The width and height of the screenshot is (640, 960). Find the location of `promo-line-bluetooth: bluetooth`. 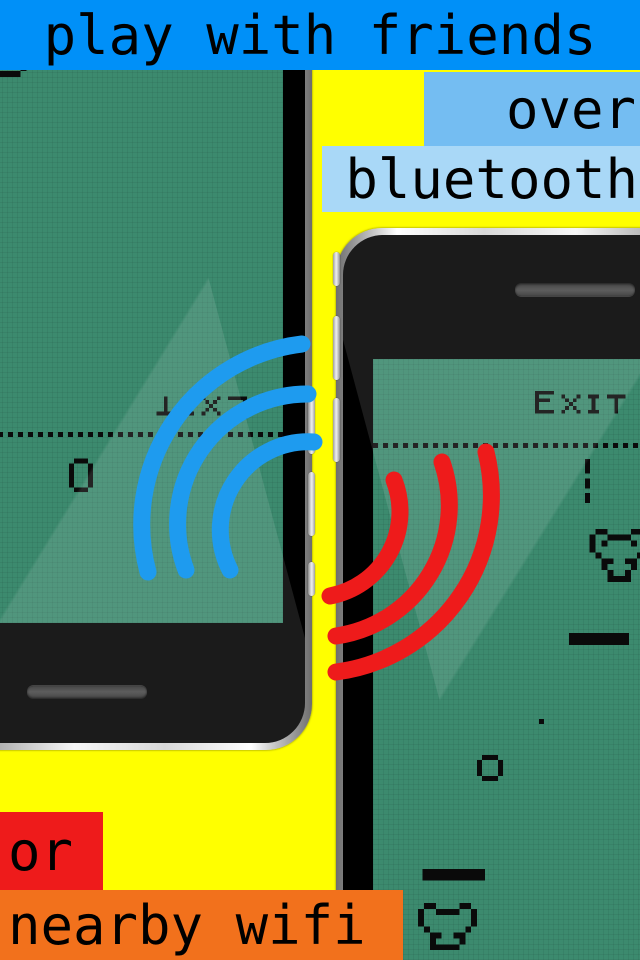

promo-line-bluetooth: bluetooth is located at coordinates (481, 179).